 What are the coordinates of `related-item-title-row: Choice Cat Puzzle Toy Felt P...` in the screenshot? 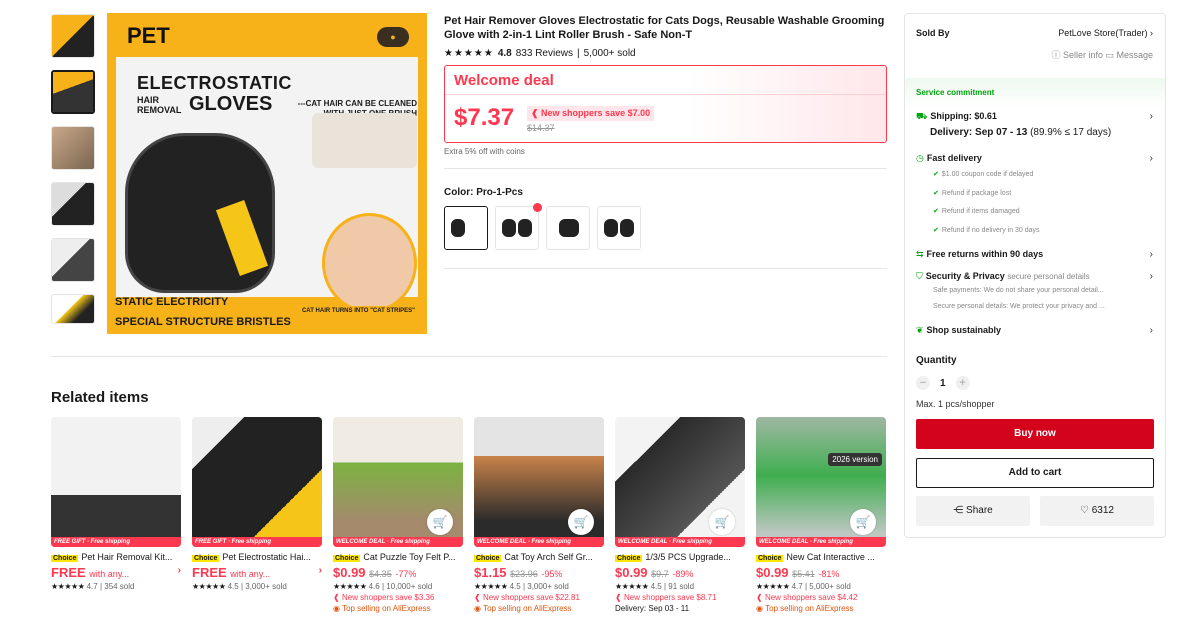 It's located at (398, 557).